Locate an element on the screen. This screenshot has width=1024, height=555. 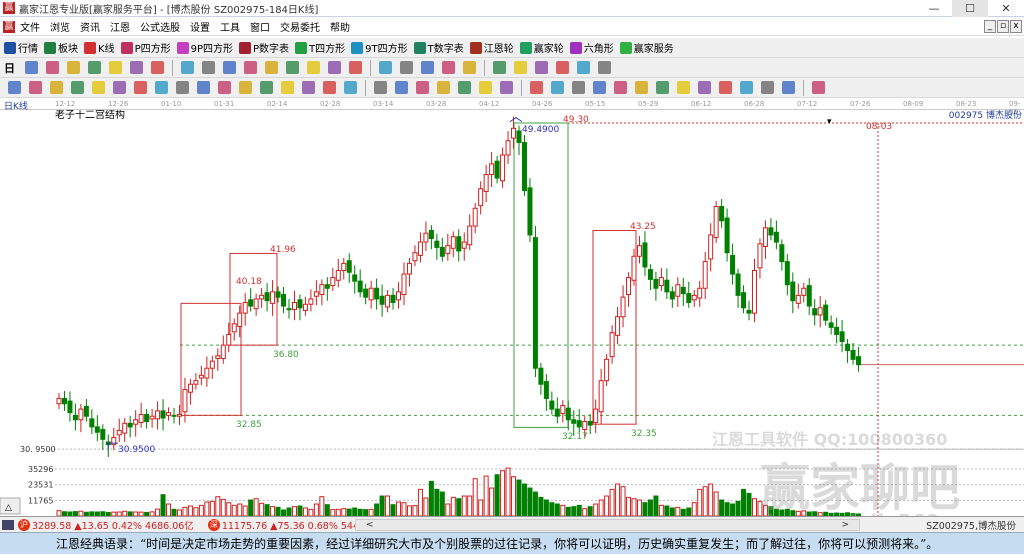
period-select: 日 is located at coordinates (9, 68).